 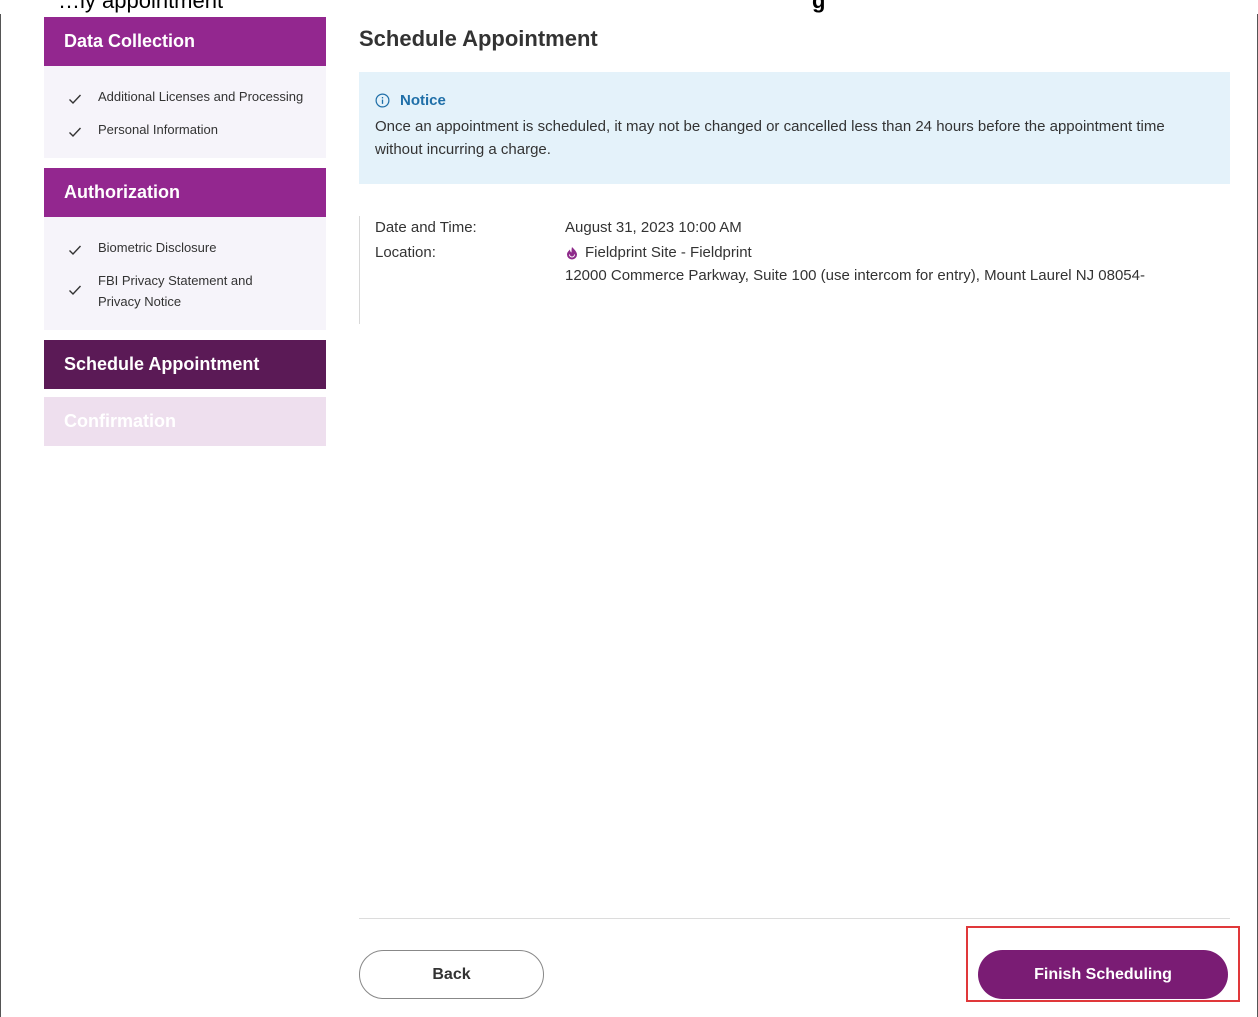 What do you see at coordinates (157, 247) in the screenshot?
I see `sidebar-step-label: Biometric Disclosure` at bounding box center [157, 247].